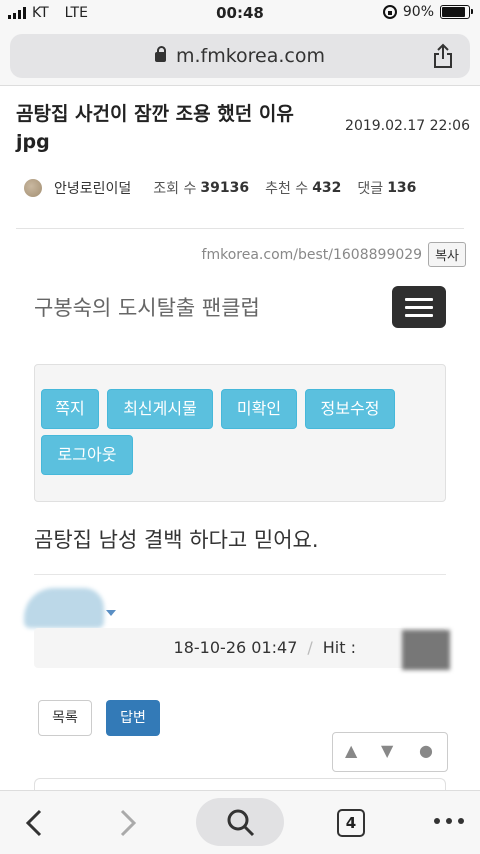 Image resolution: width=480 pixels, height=854 pixels. Describe the element at coordinates (389, 12) in the screenshot. I see `rotation-lock-icon` at that location.